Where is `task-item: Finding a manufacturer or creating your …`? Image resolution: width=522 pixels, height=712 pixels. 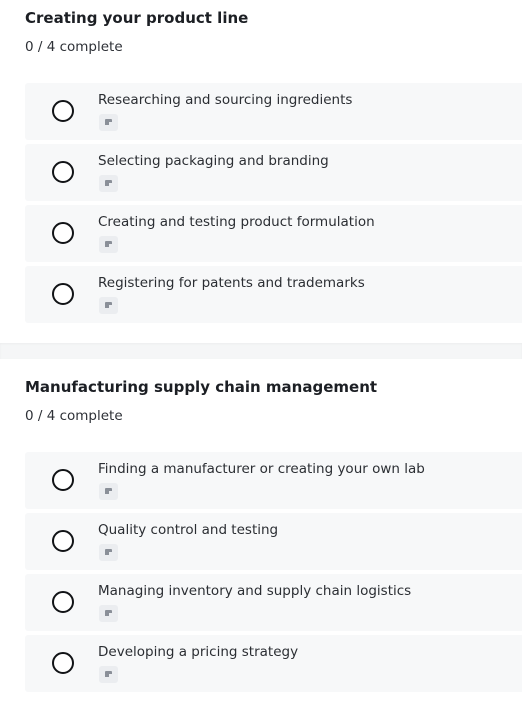
task-item: Finding a manufacturer or creating your … is located at coordinates (273, 480).